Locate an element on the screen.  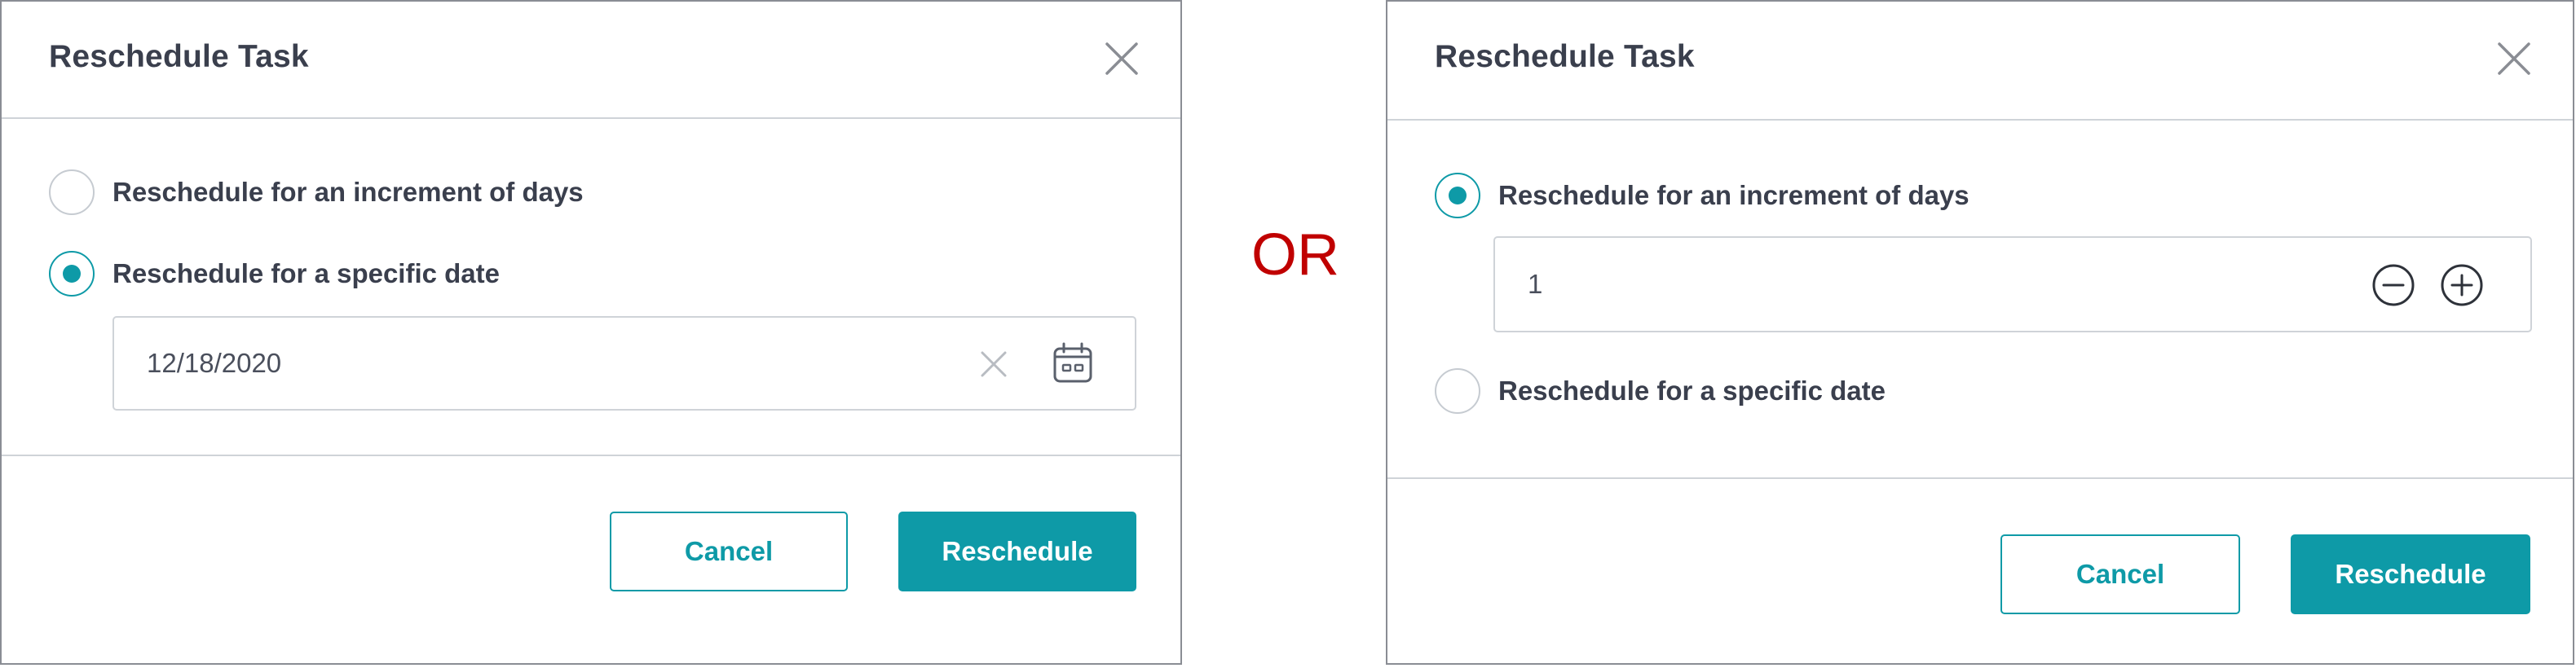
date-input is located at coordinates (513, 363).